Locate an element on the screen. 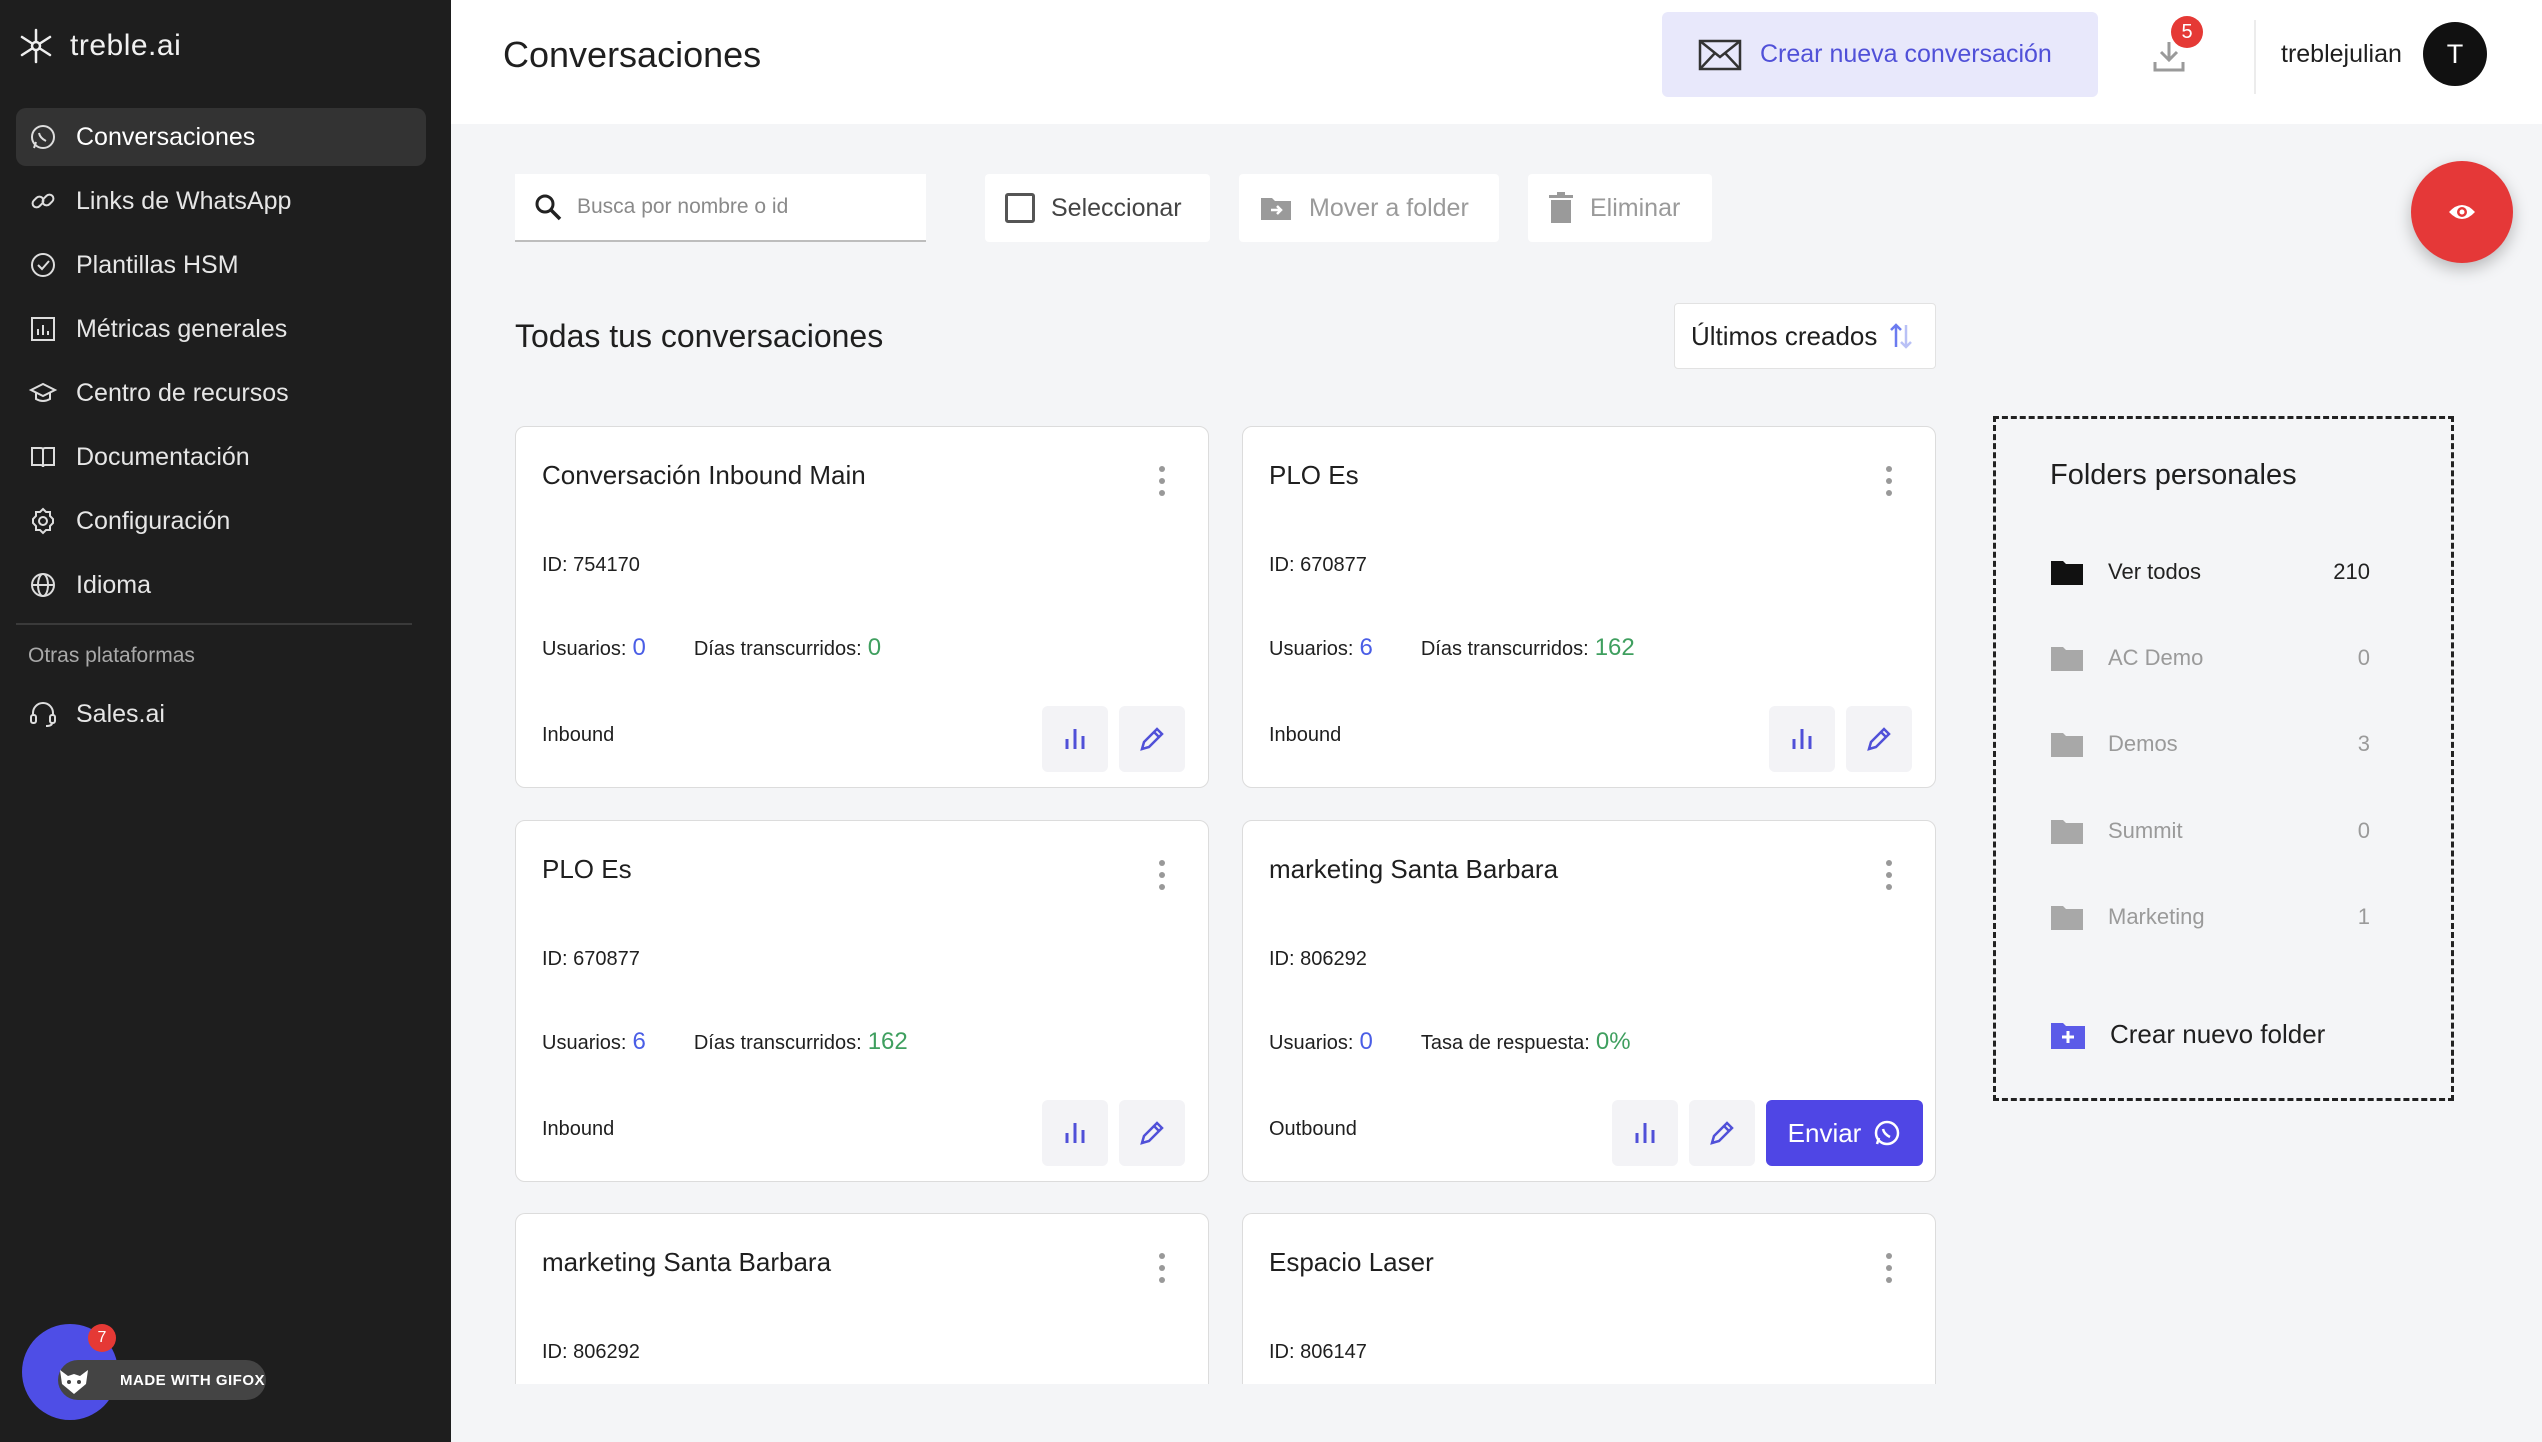 The image size is (2542, 1442). new-conversation-label: Crear nueva conversación is located at coordinates (1906, 54).